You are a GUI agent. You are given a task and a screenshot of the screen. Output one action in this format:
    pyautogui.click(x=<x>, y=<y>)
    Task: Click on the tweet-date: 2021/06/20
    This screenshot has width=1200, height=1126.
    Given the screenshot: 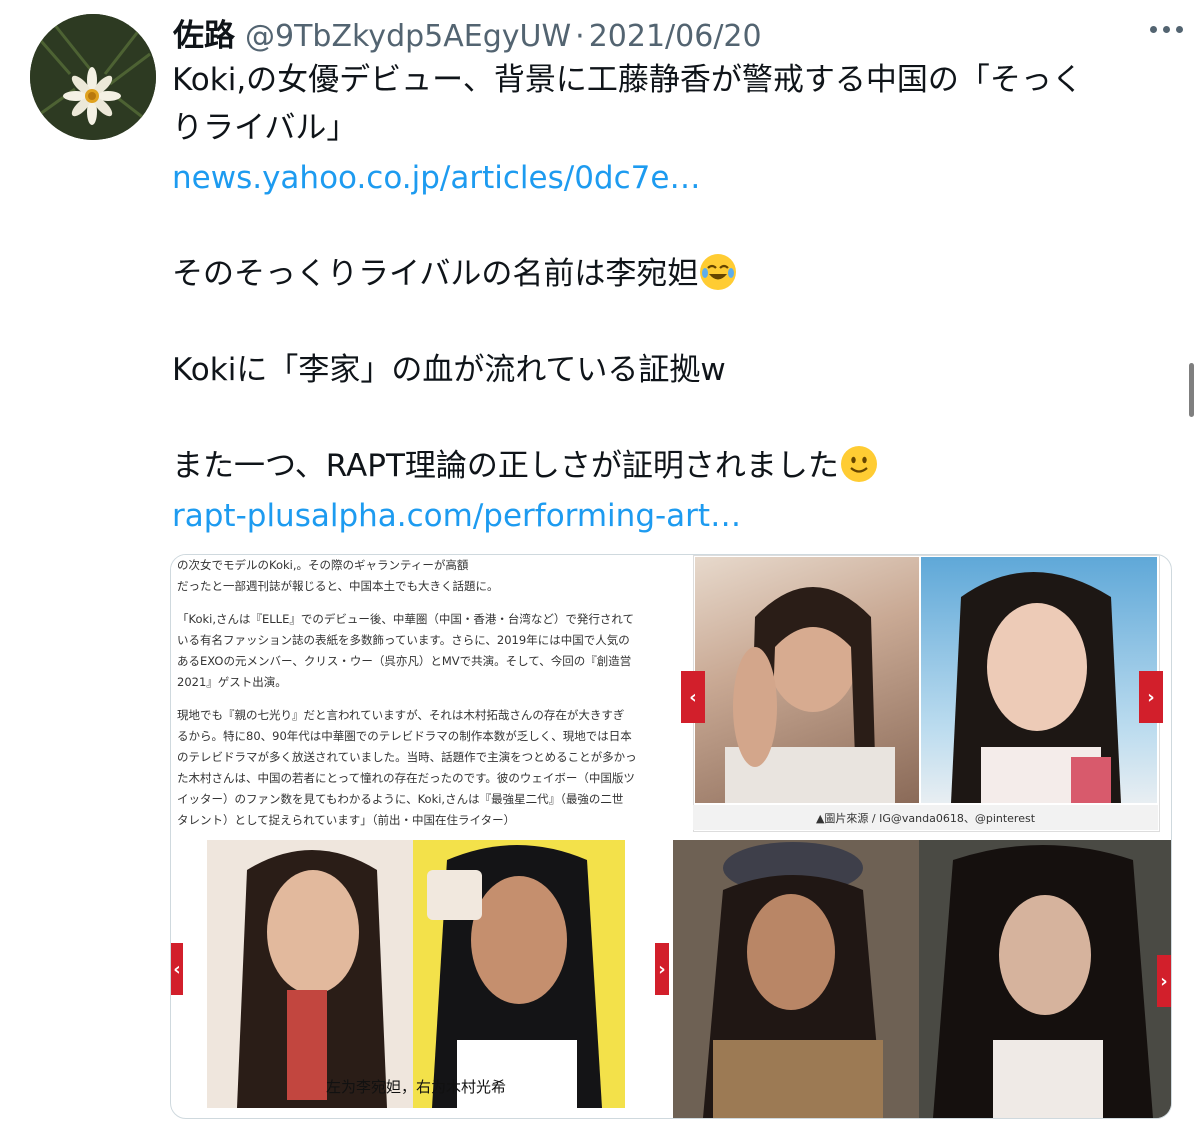 What is the action you would take?
    pyautogui.click(x=675, y=36)
    